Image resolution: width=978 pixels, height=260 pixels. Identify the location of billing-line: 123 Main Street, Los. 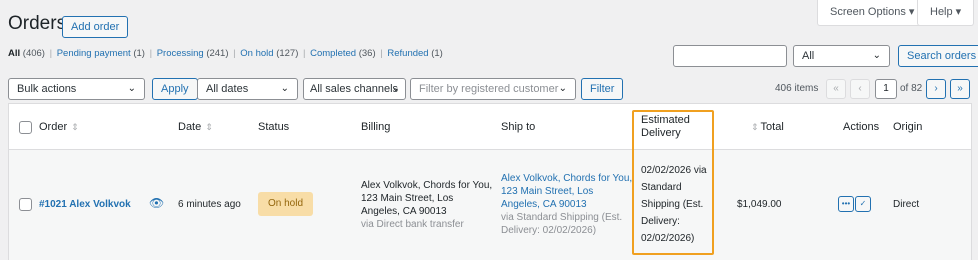
(407, 198).